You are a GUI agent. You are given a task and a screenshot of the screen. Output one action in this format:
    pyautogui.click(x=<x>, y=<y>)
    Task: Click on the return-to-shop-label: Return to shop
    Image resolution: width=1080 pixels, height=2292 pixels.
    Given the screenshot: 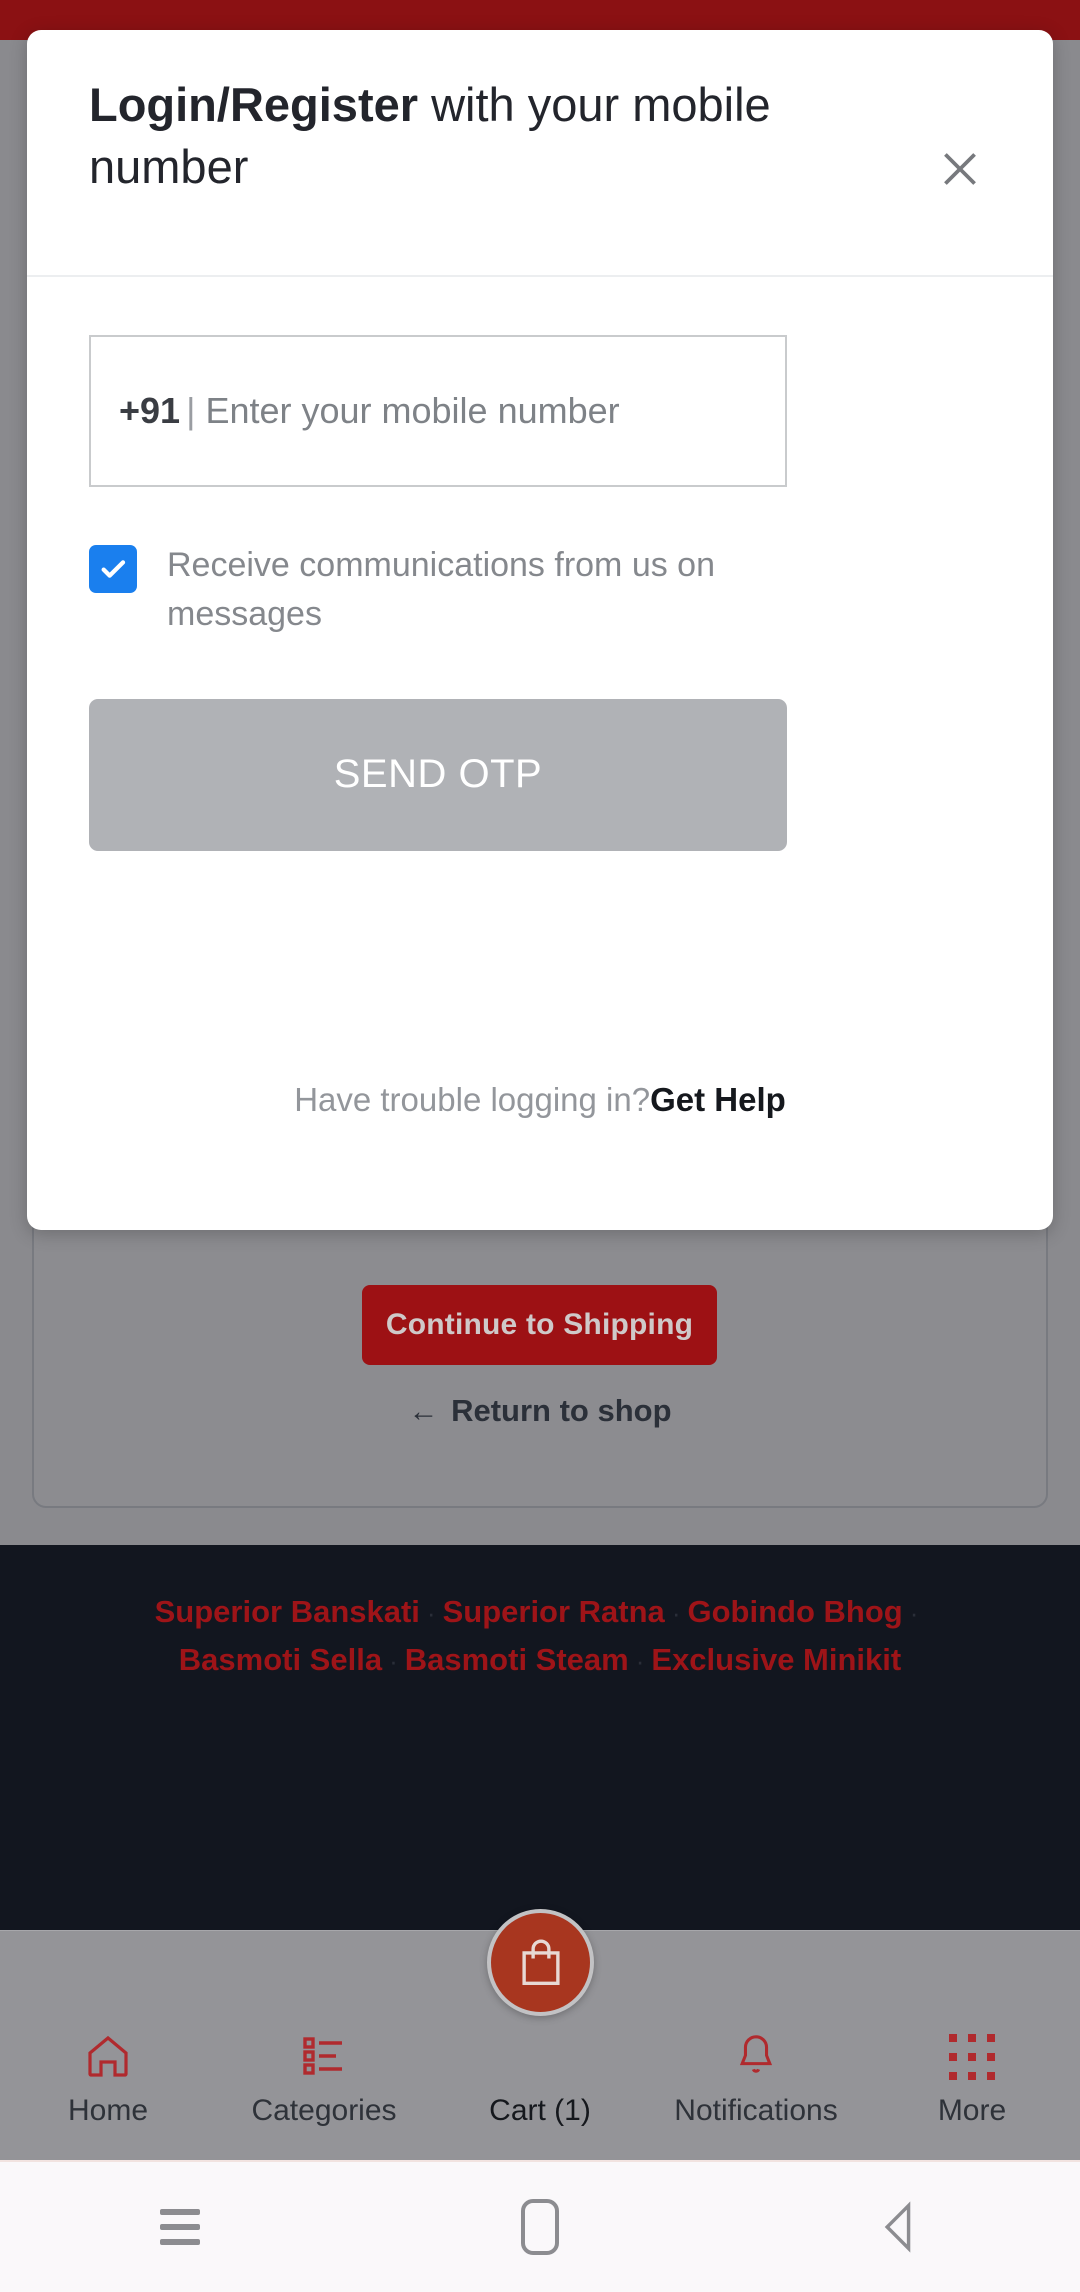 What is the action you would take?
    pyautogui.click(x=561, y=1410)
    